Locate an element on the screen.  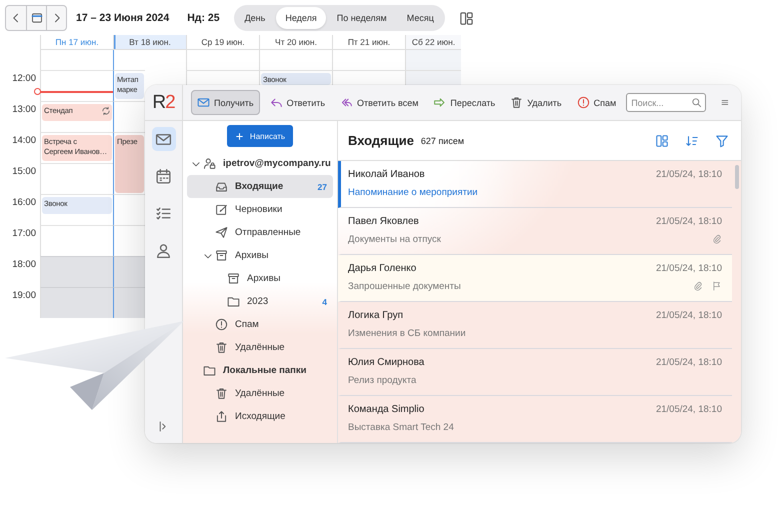
folder-title: Входящие is located at coordinates (381, 140).